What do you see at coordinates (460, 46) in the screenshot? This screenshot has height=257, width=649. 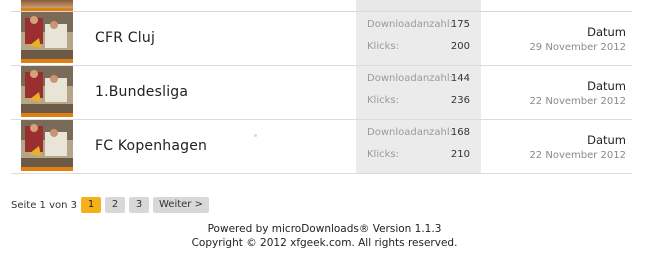 I see `clicks-count: 200` at bounding box center [460, 46].